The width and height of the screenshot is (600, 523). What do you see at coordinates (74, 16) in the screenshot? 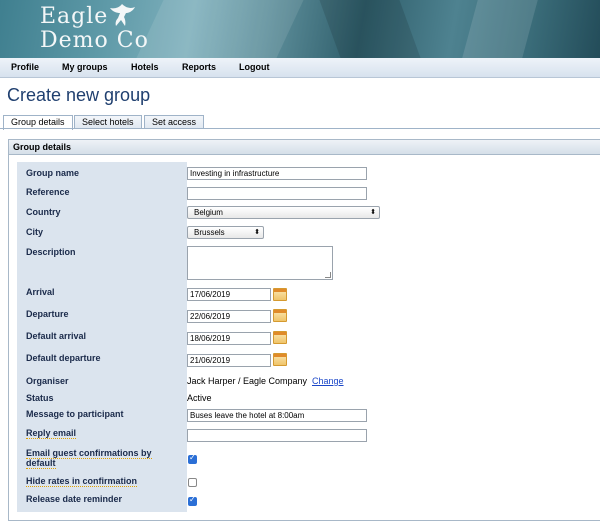
I see `logo-text-line1: Eagle` at bounding box center [74, 16].